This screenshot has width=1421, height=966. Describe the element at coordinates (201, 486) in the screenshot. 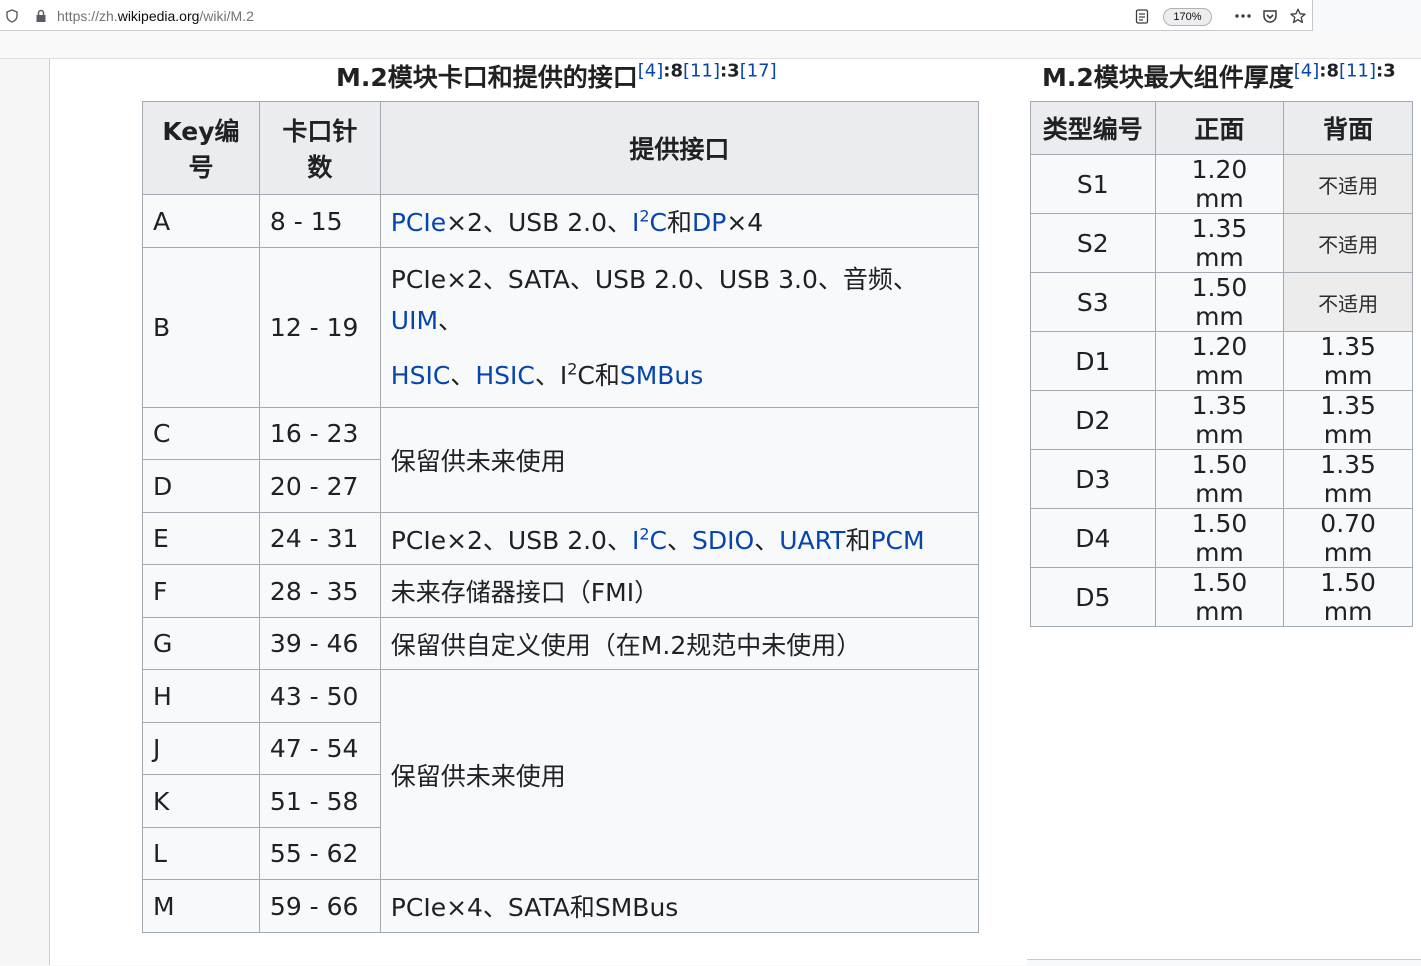

I see `key-cell: D` at that location.